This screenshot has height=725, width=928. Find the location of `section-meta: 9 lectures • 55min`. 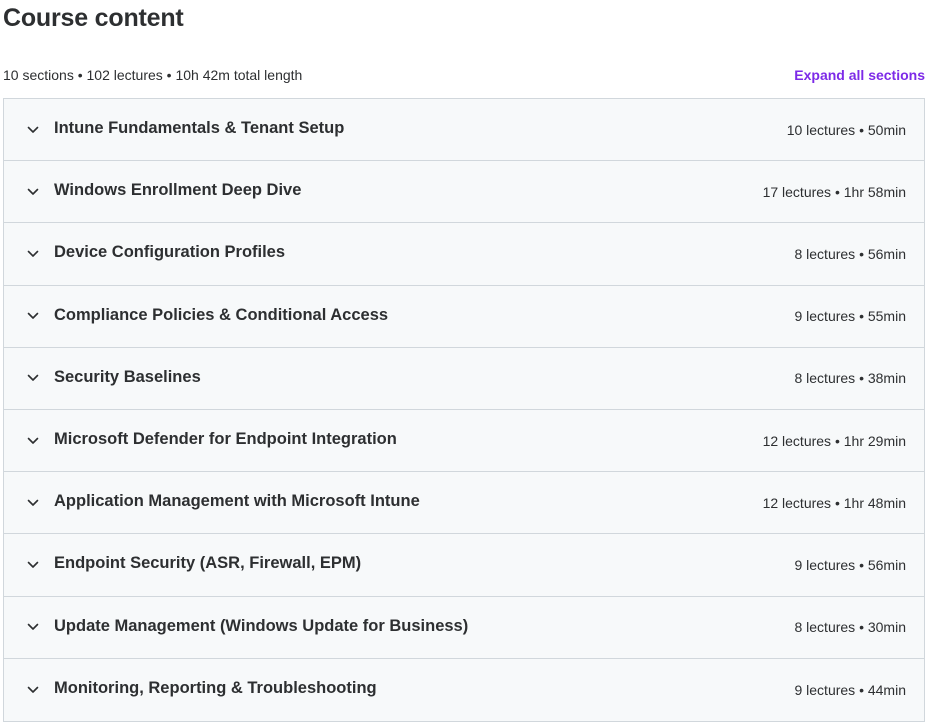

section-meta: 9 lectures • 55min is located at coordinates (850, 316).